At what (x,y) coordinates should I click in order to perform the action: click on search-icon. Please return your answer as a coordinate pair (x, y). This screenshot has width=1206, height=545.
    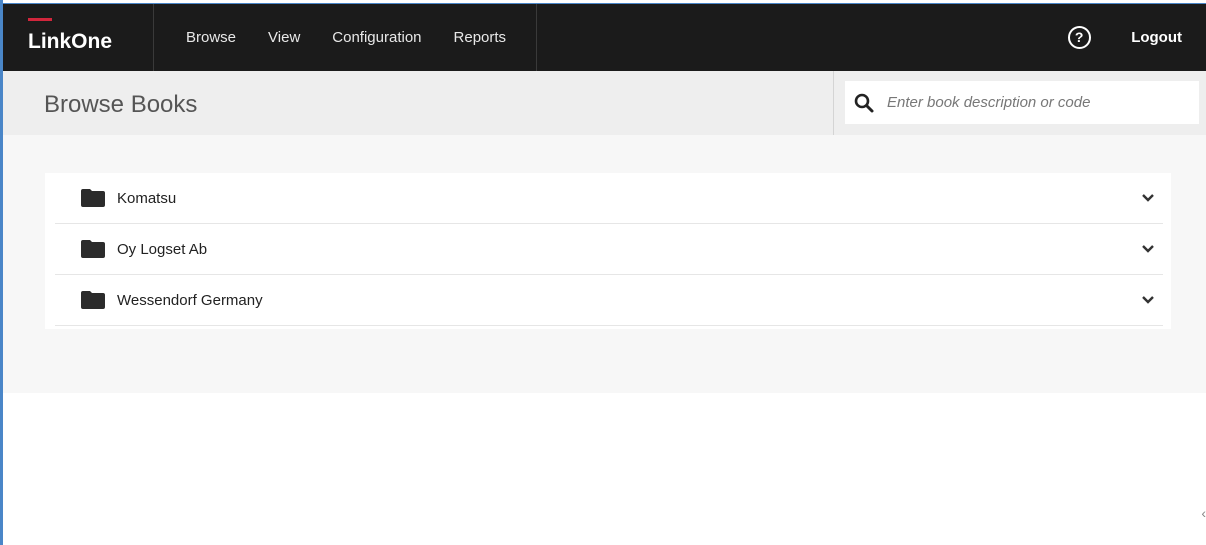
    Looking at the image, I should click on (864, 103).